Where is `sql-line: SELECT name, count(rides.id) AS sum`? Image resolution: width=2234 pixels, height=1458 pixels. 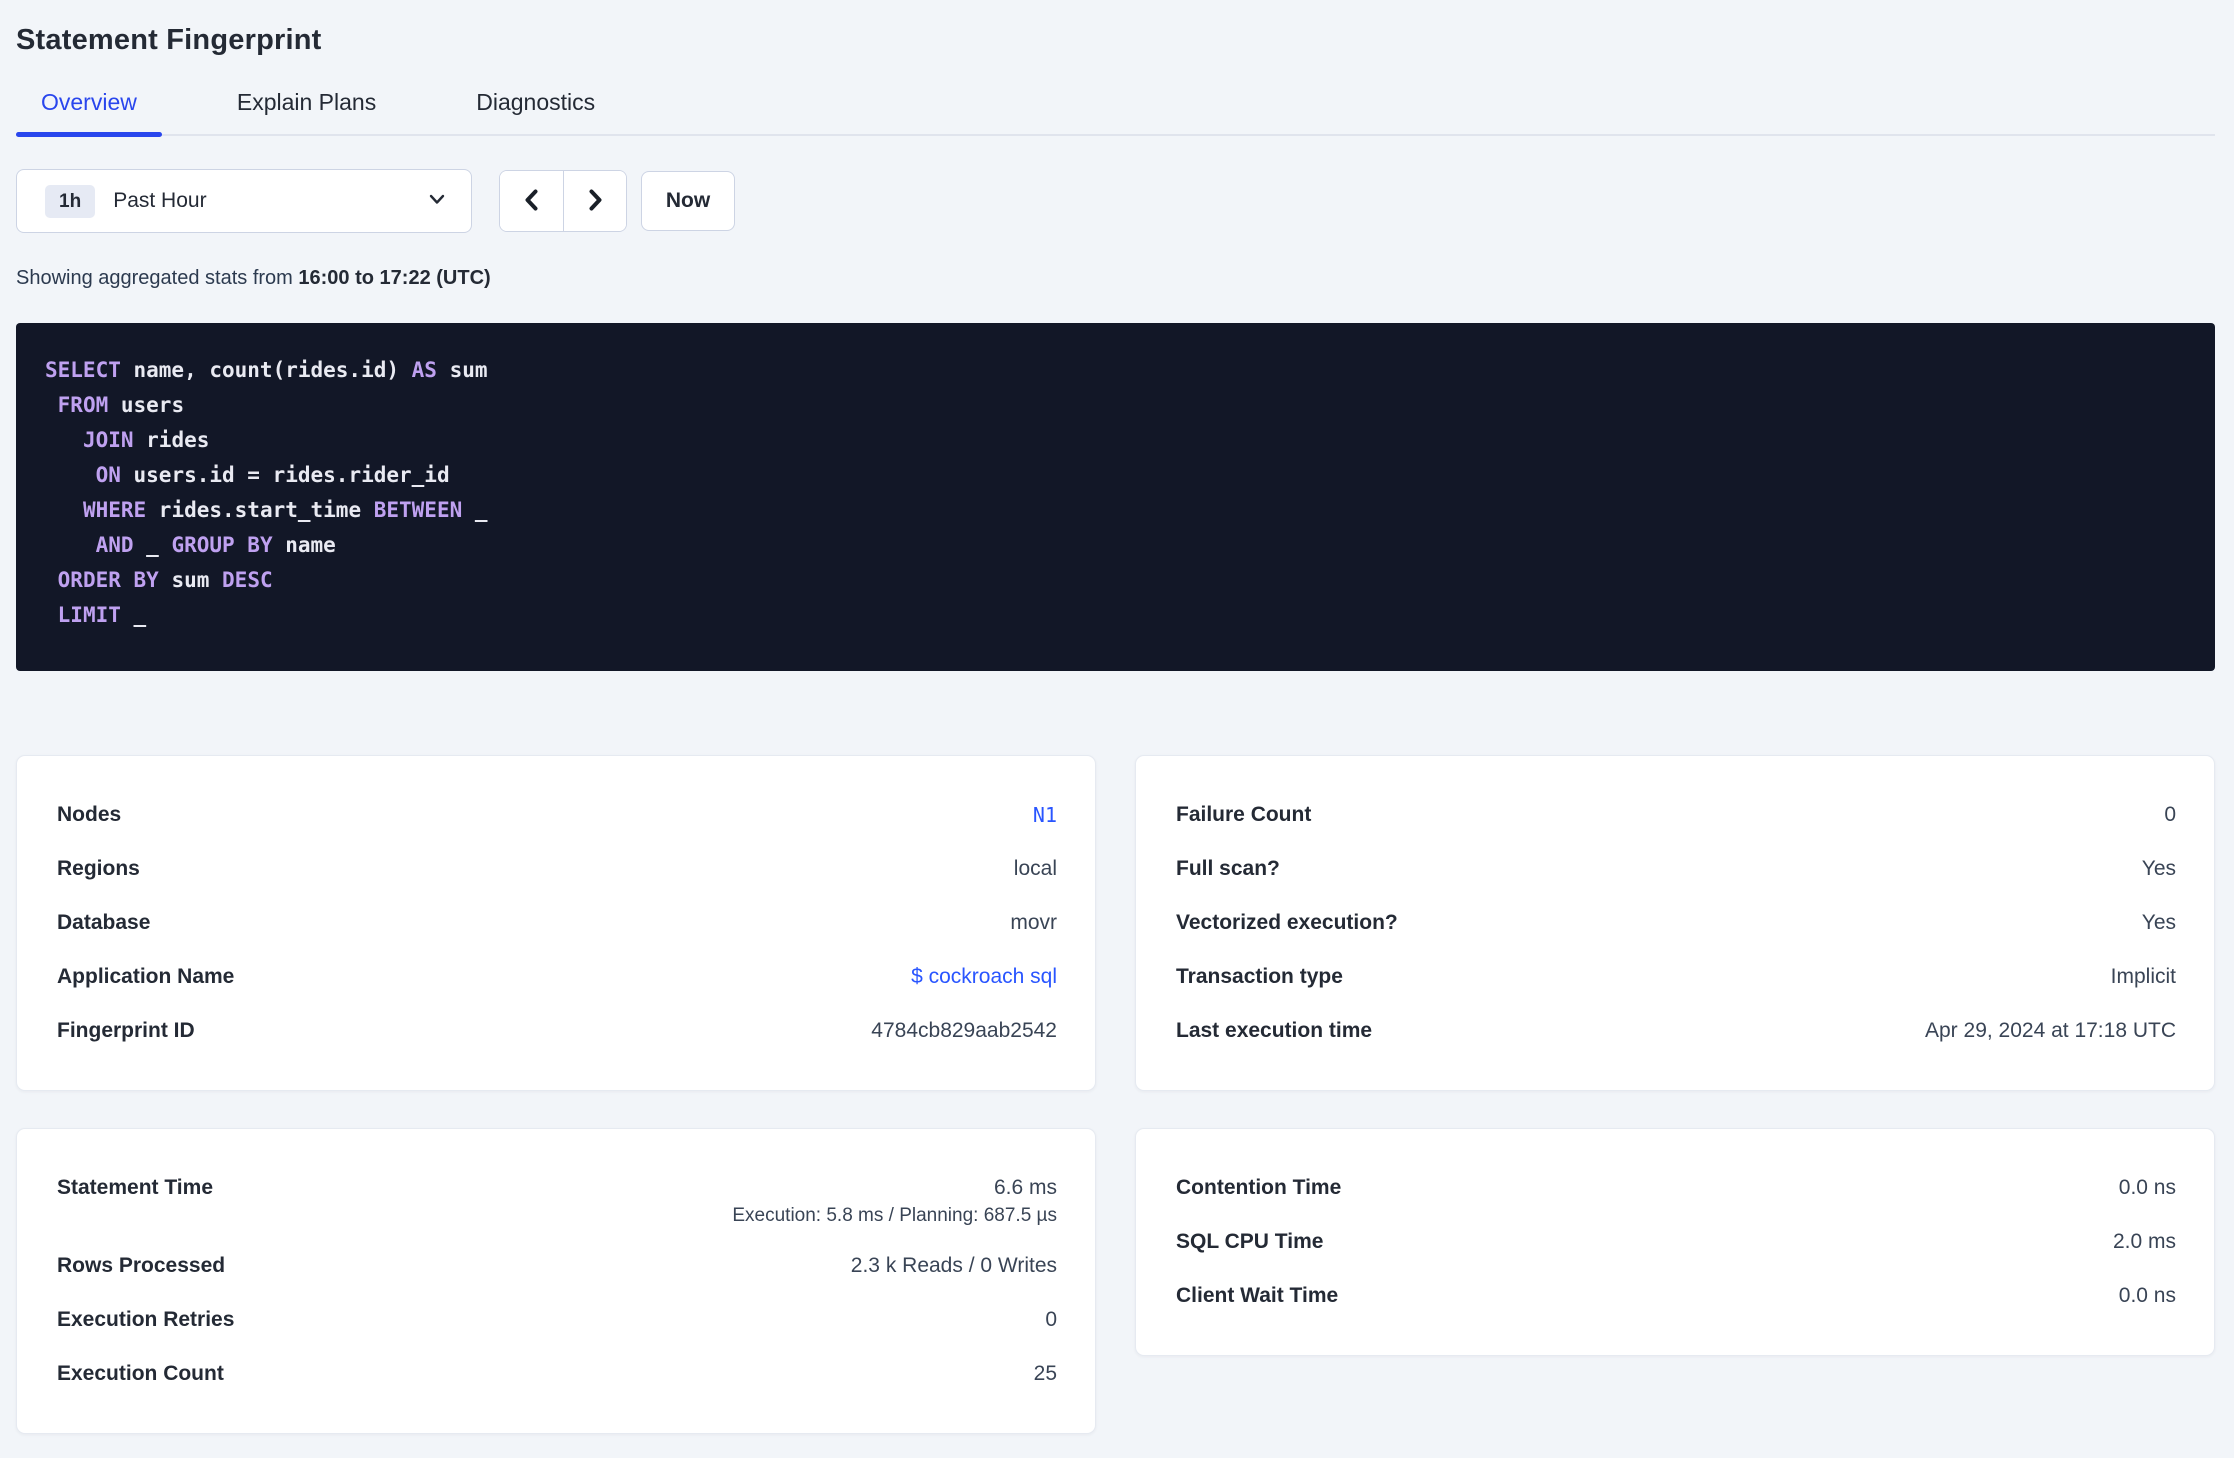
sql-line: SELECT name, count(rides.id) AS sum is located at coordinates (266, 370).